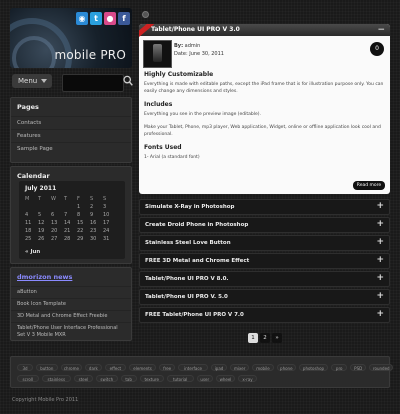 The width and height of the screenshot is (400, 414). I want to click on tag-link: free, so click(167, 367).